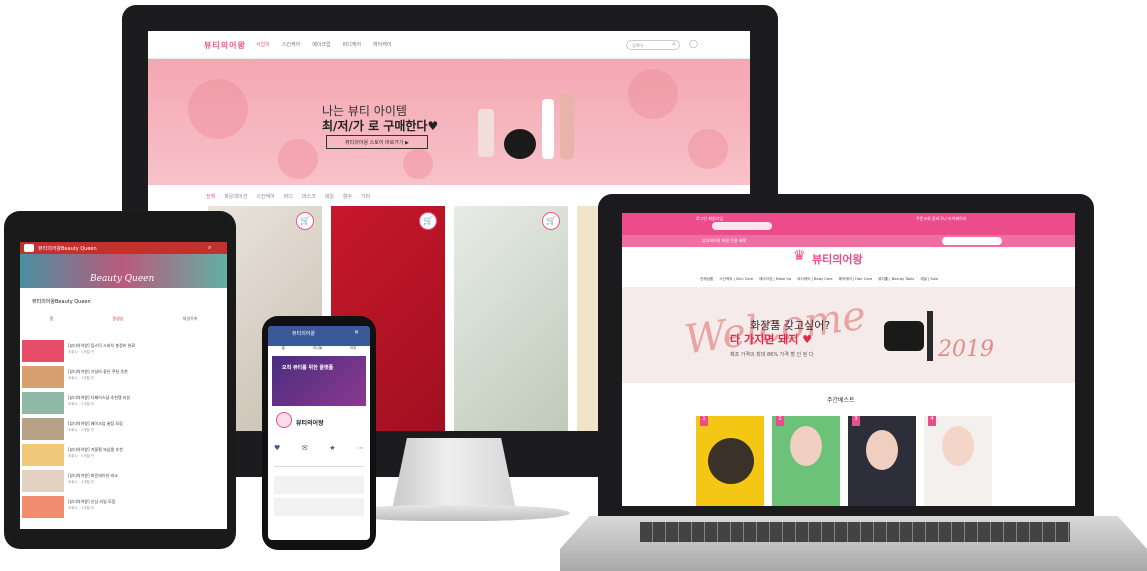 This screenshot has height=571, width=1147. What do you see at coordinates (265, 196) in the screenshot?
I see `category-tab: 스킨케어` at bounding box center [265, 196].